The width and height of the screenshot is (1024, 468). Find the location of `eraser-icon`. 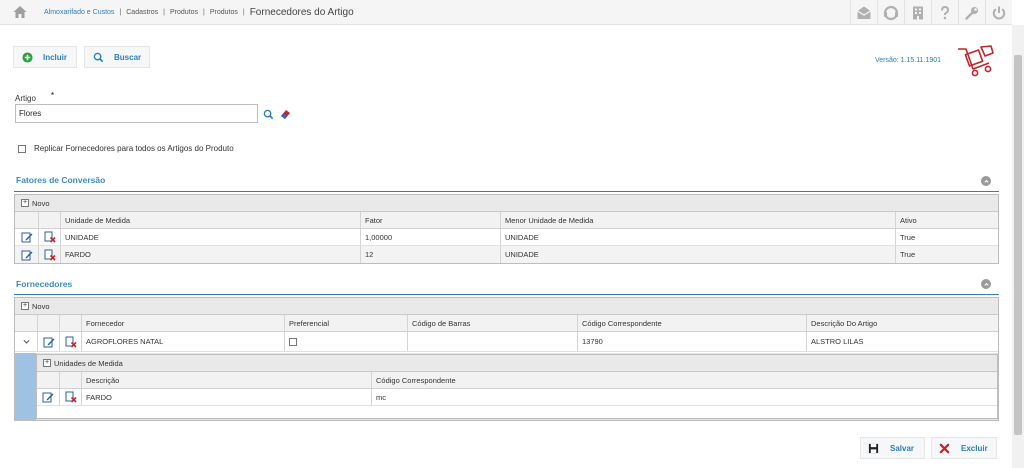

eraser-icon is located at coordinates (285, 114).